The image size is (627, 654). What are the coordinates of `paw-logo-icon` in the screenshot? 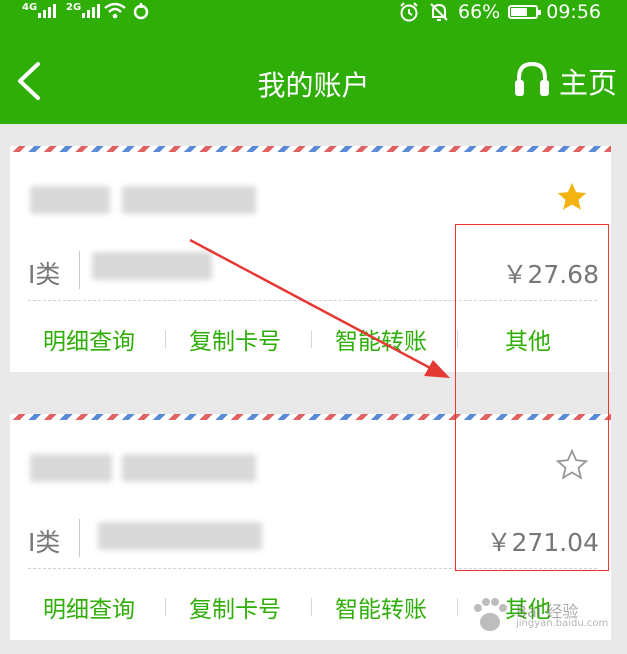 It's located at (490, 614).